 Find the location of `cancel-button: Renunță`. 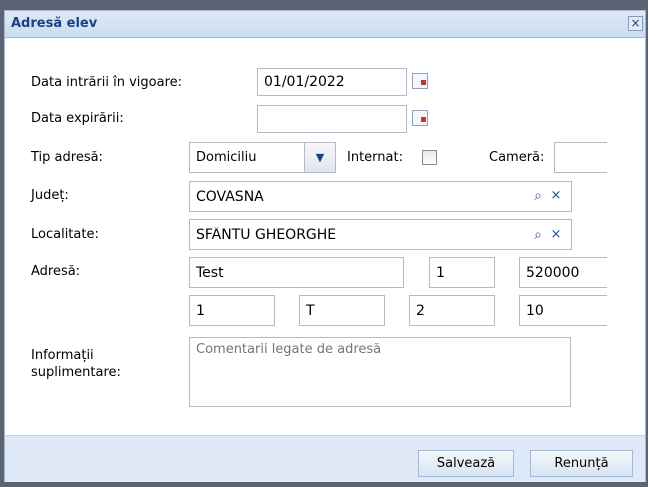

cancel-button: Renunță is located at coordinates (581, 463).